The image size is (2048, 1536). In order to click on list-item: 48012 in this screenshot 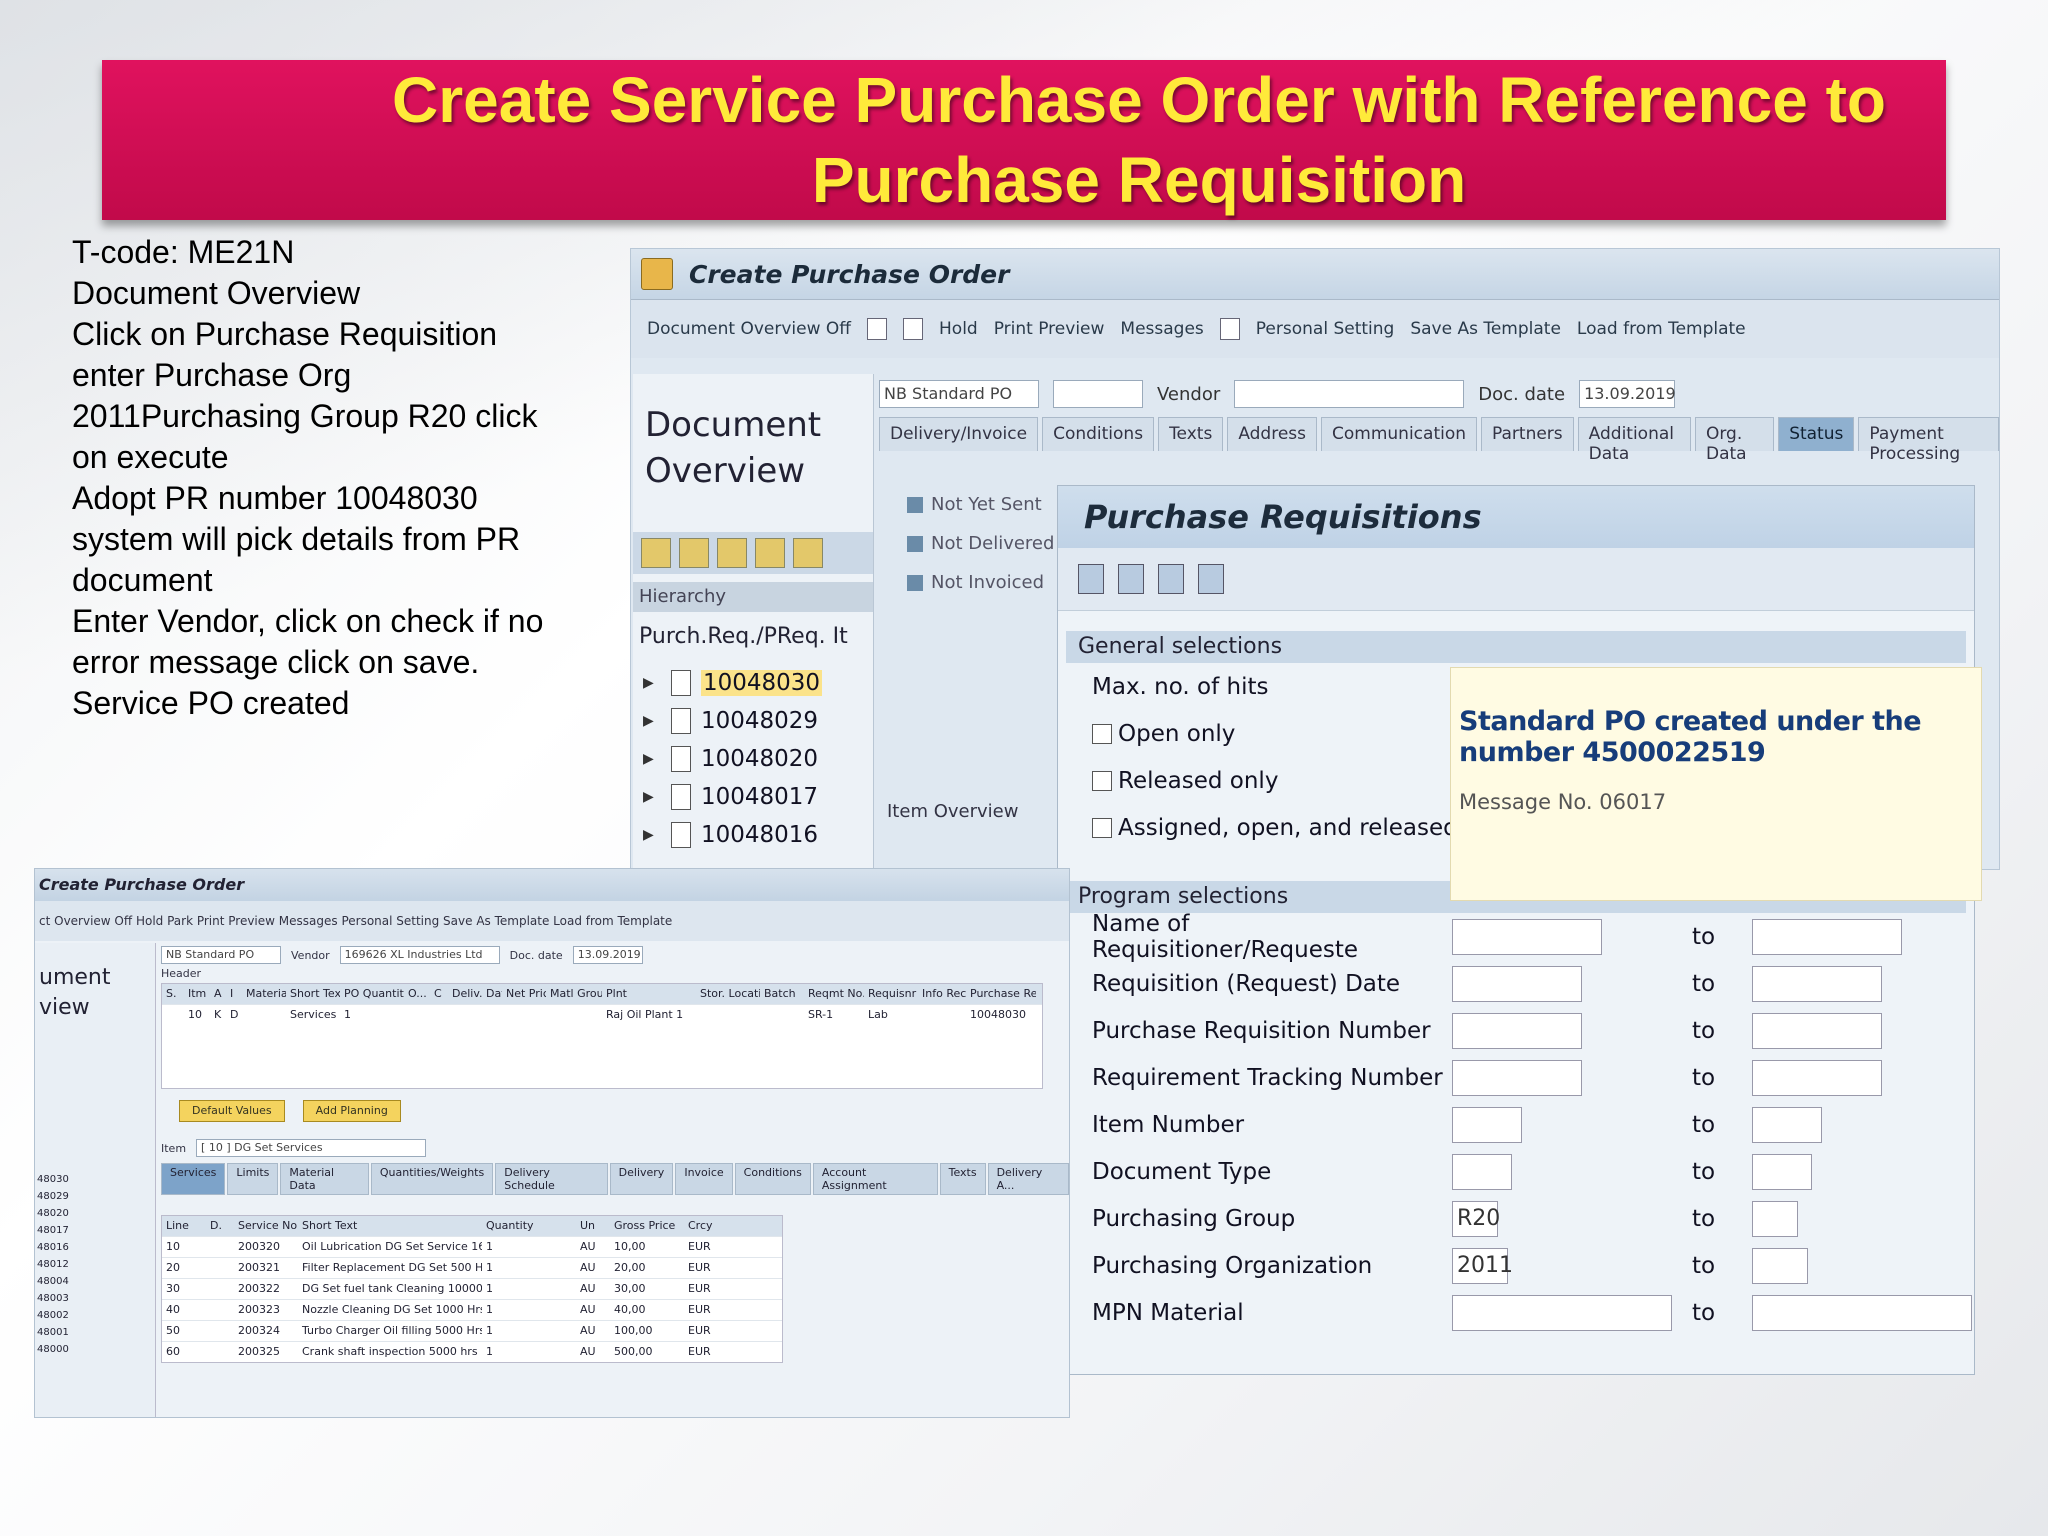, I will do `click(53, 1264)`.